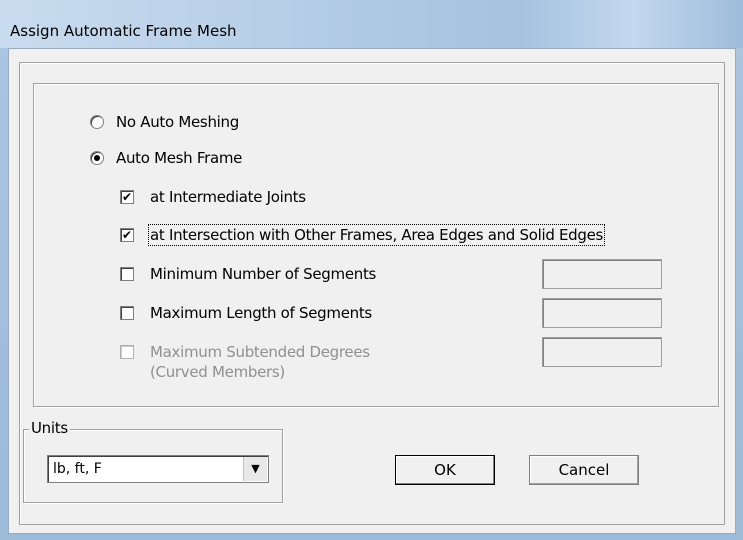 The image size is (743, 540). Describe the element at coordinates (371, 24) in the screenshot. I see `title-bar: Assign Automatic Frame Mesh` at that location.